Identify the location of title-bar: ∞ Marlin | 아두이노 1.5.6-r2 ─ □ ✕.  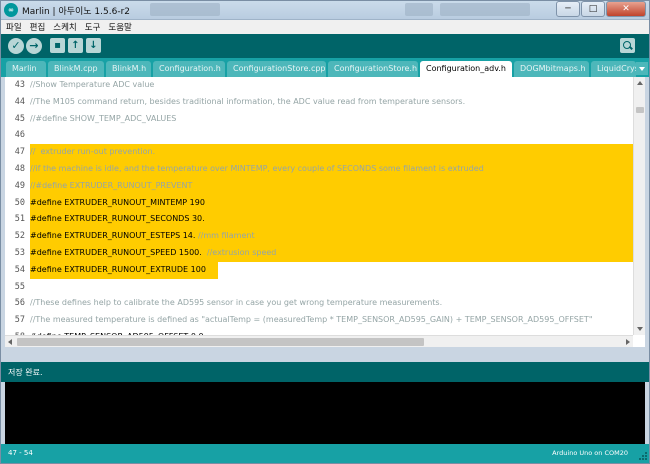
(325, 10).